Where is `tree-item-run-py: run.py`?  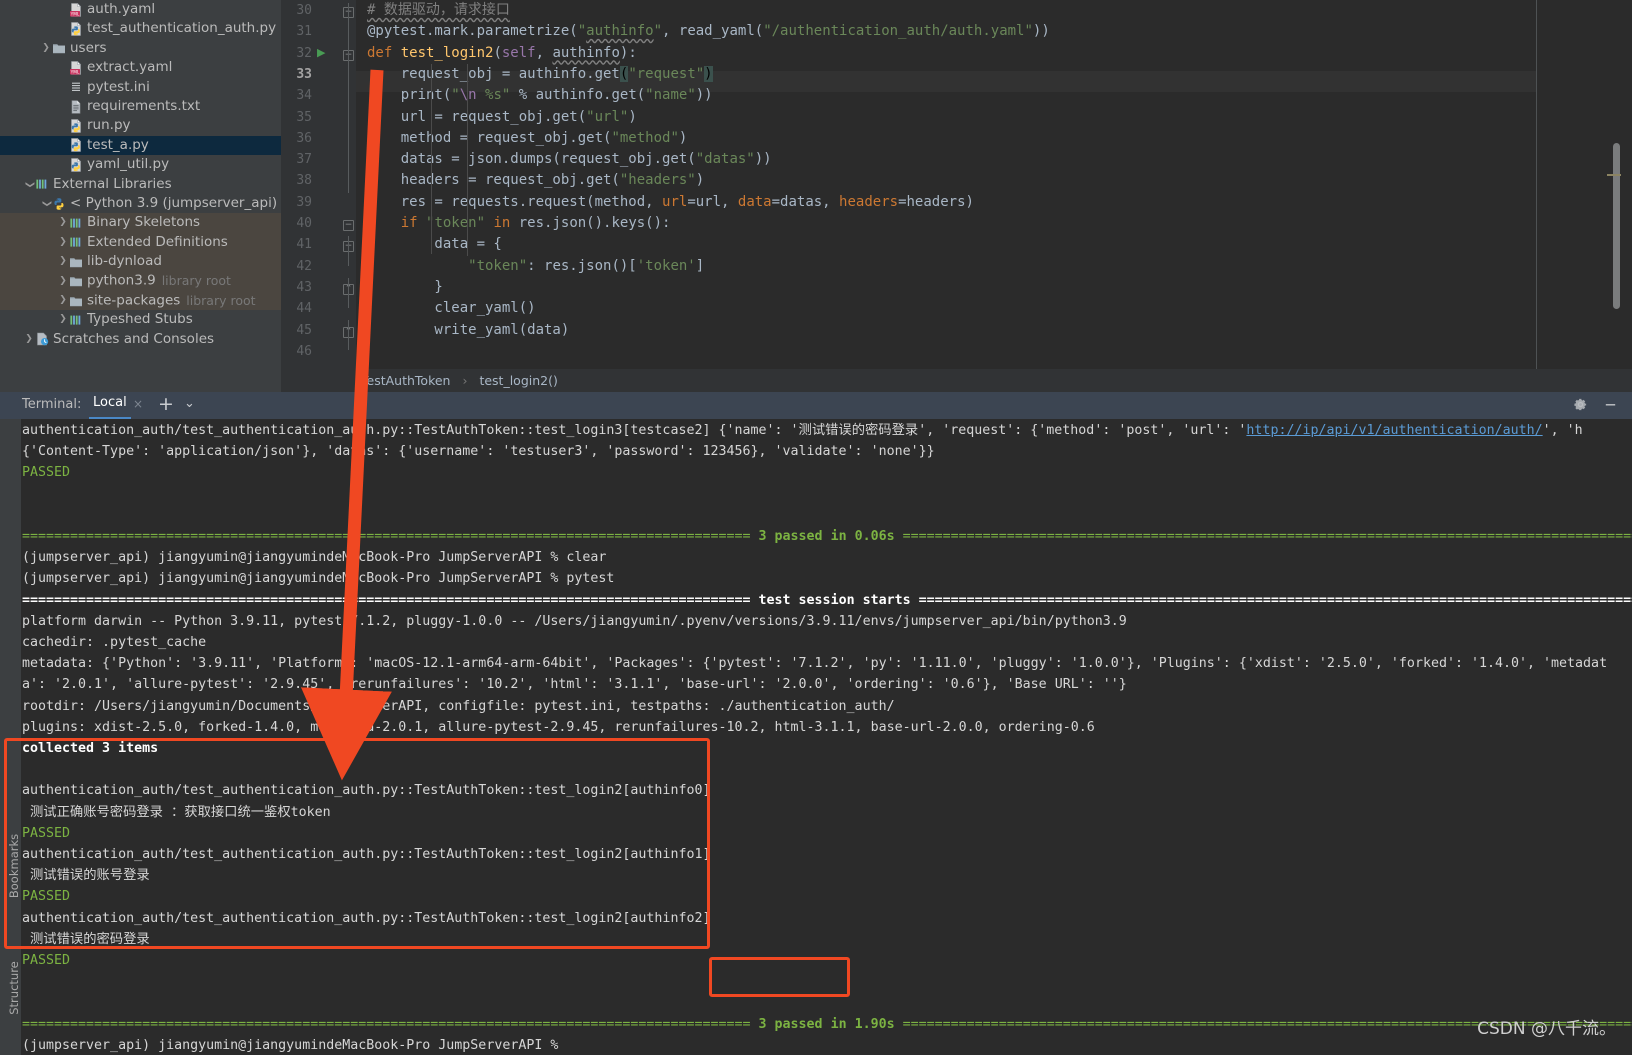 tree-item-run-py: run.py is located at coordinates (140, 125).